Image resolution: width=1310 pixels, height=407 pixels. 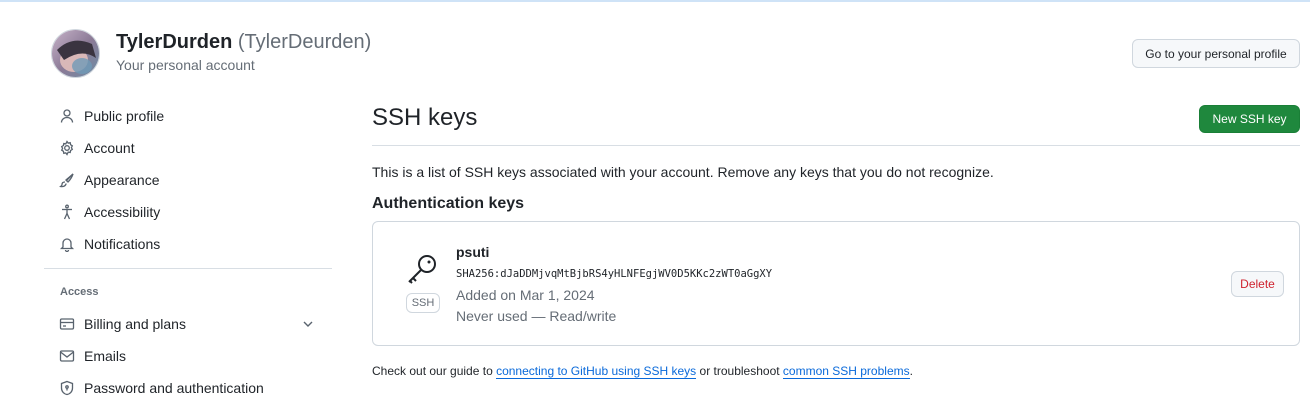 I want to click on shield-lock-icon, so click(x=67, y=388).